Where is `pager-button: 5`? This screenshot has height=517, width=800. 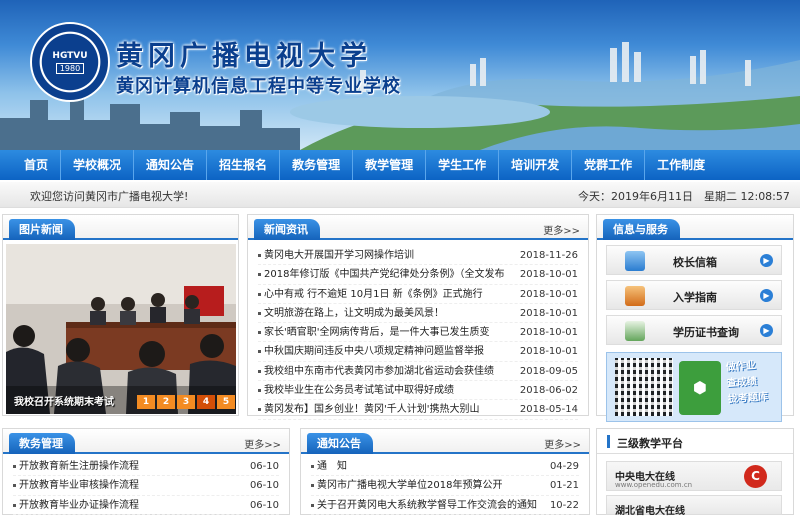
pager-button: 5 is located at coordinates (226, 402).